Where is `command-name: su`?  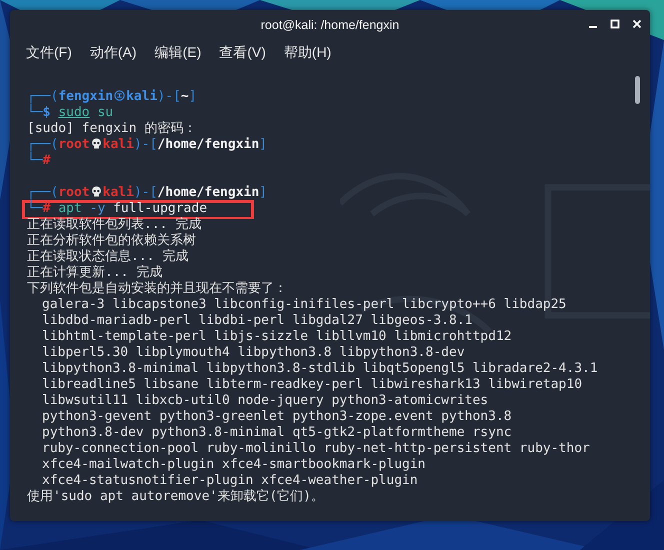 command-name: su is located at coordinates (105, 112).